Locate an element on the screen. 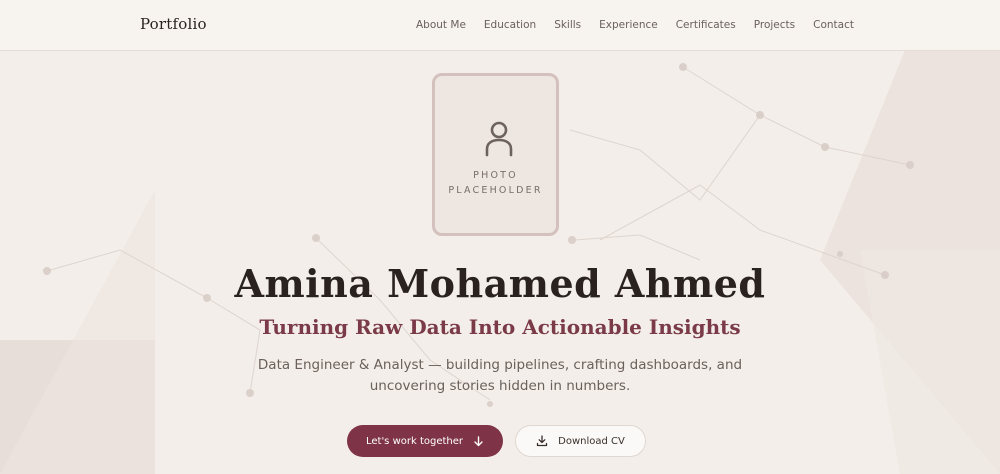 This screenshot has width=1000, height=474. person-icon is located at coordinates (499, 139).